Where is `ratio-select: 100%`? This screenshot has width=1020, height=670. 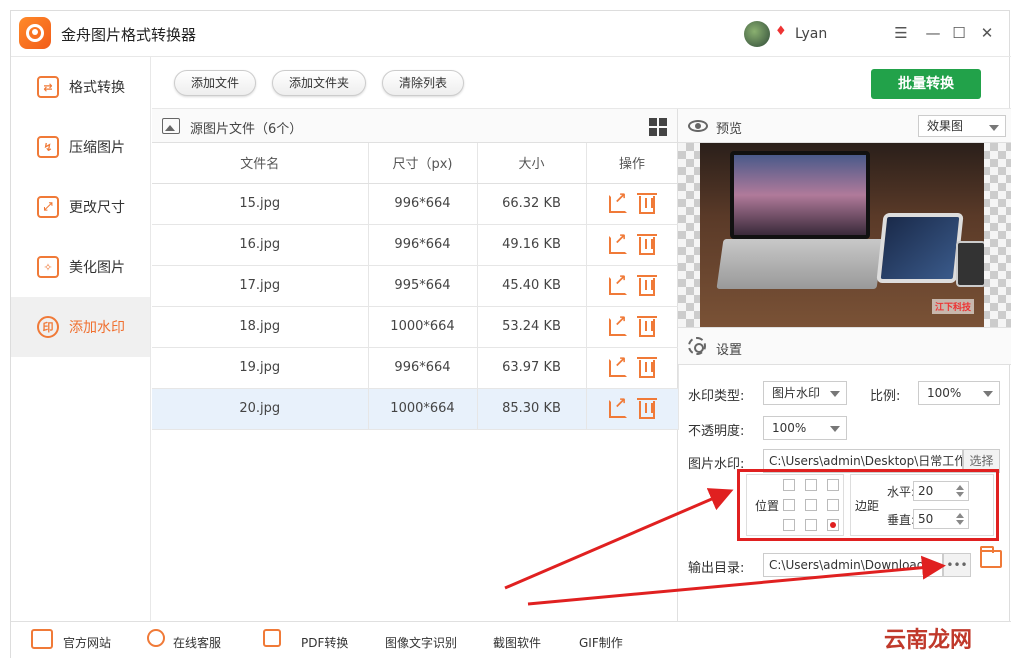
ratio-select: 100% is located at coordinates (959, 393).